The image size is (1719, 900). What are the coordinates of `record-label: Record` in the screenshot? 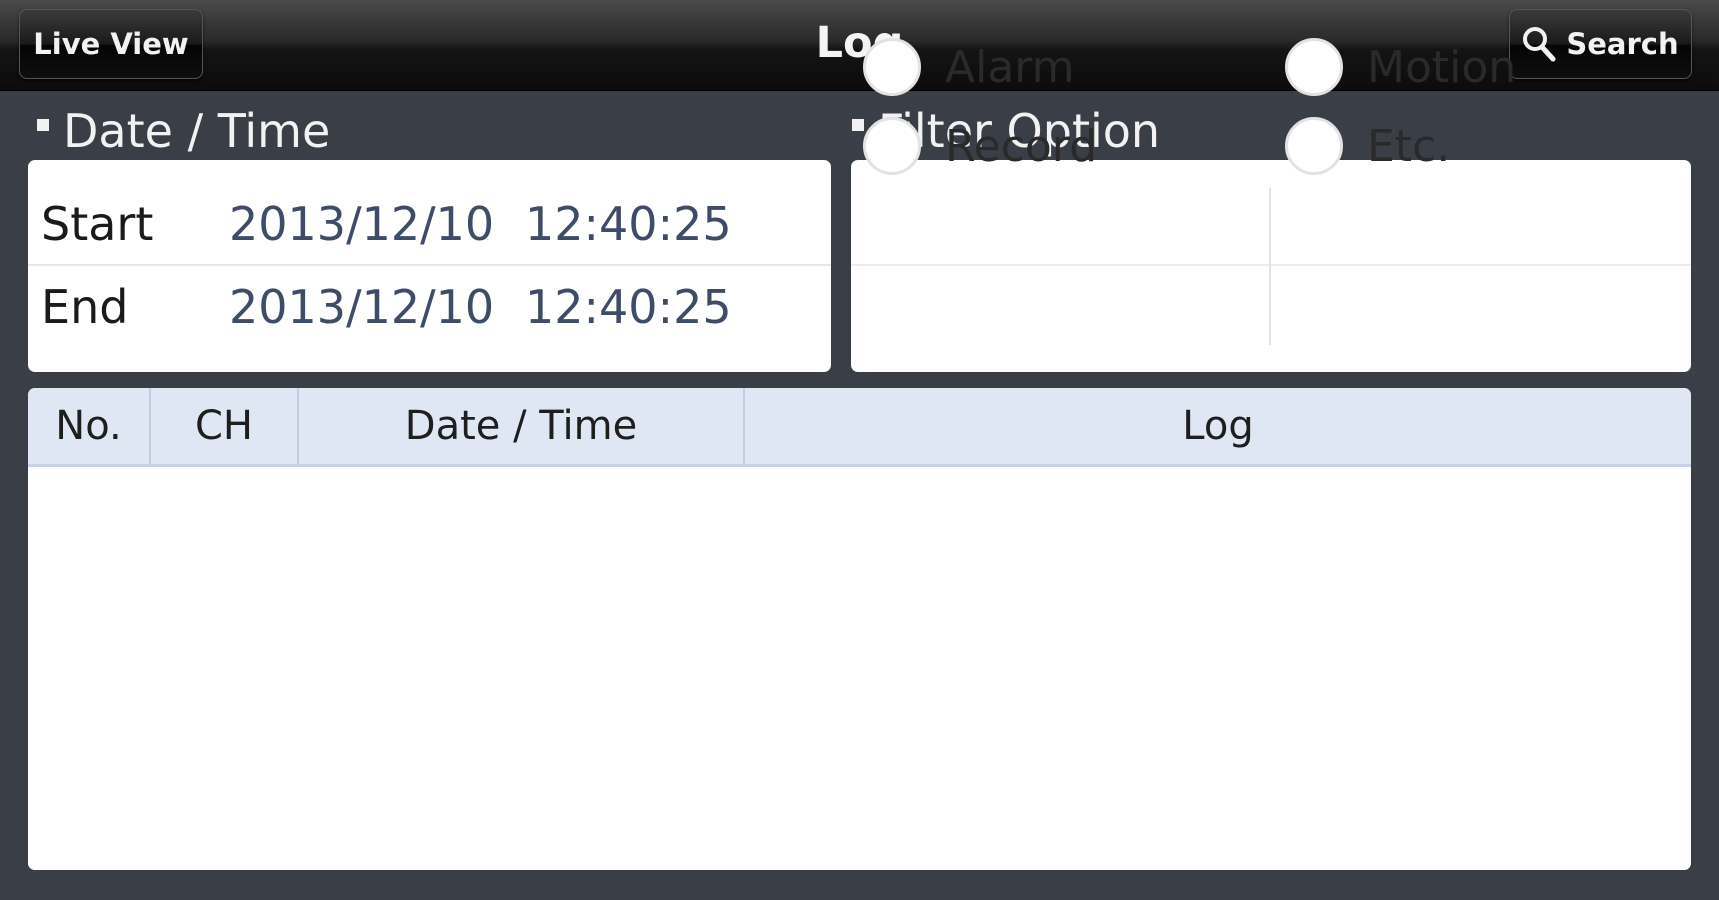 It's located at (1021, 146).